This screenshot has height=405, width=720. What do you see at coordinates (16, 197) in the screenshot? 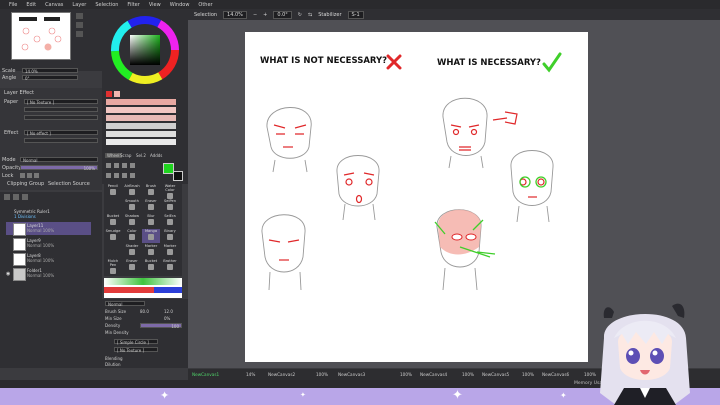
I see `new-folder-icon` at bounding box center [16, 197].